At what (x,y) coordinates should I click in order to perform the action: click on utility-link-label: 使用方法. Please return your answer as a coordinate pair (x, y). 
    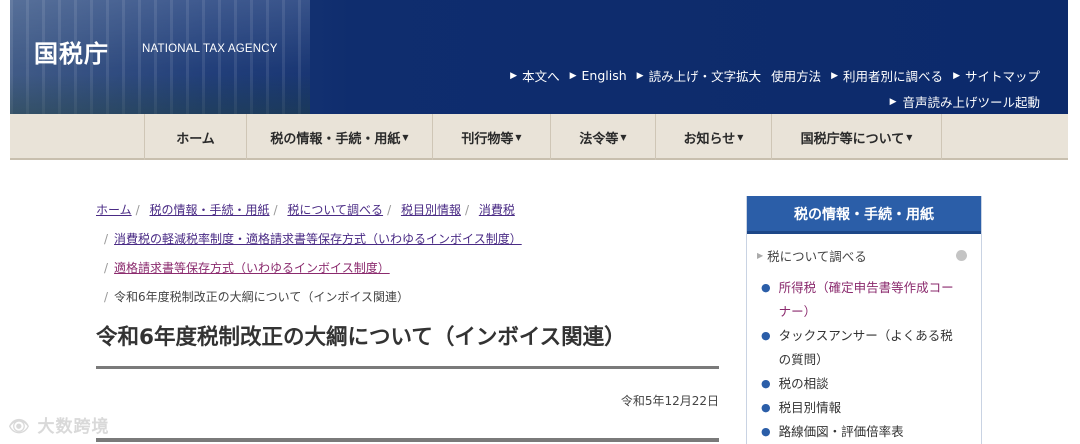
    Looking at the image, I should click on (796, 76).